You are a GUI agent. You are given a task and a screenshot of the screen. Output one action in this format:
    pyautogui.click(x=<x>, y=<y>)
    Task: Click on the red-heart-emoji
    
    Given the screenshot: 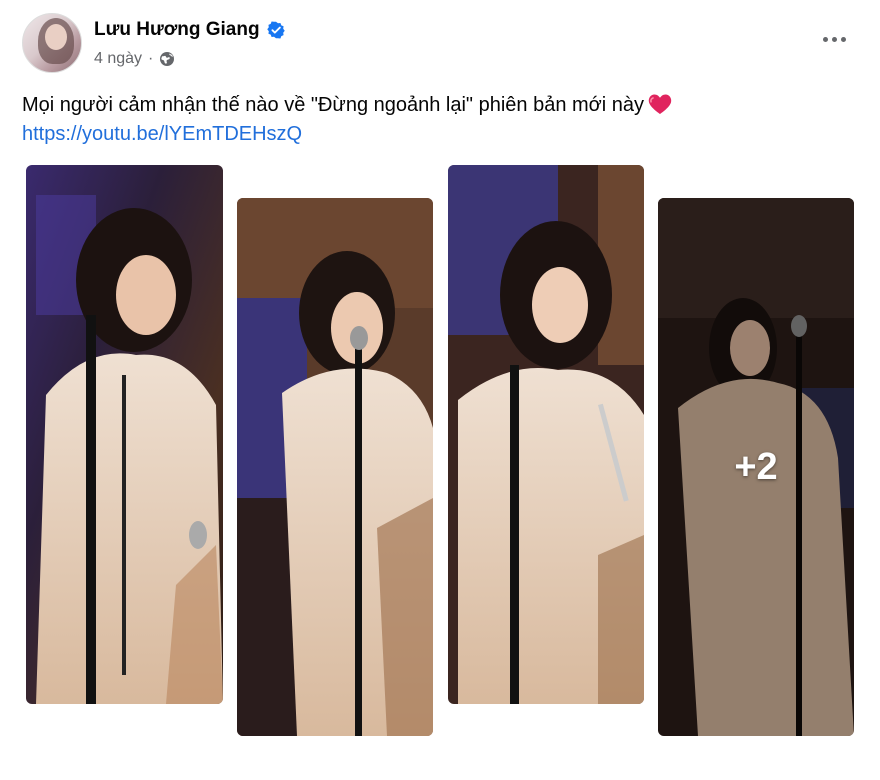 What is the action you would take?
    pyautogui.click(x=660, y=104)
    